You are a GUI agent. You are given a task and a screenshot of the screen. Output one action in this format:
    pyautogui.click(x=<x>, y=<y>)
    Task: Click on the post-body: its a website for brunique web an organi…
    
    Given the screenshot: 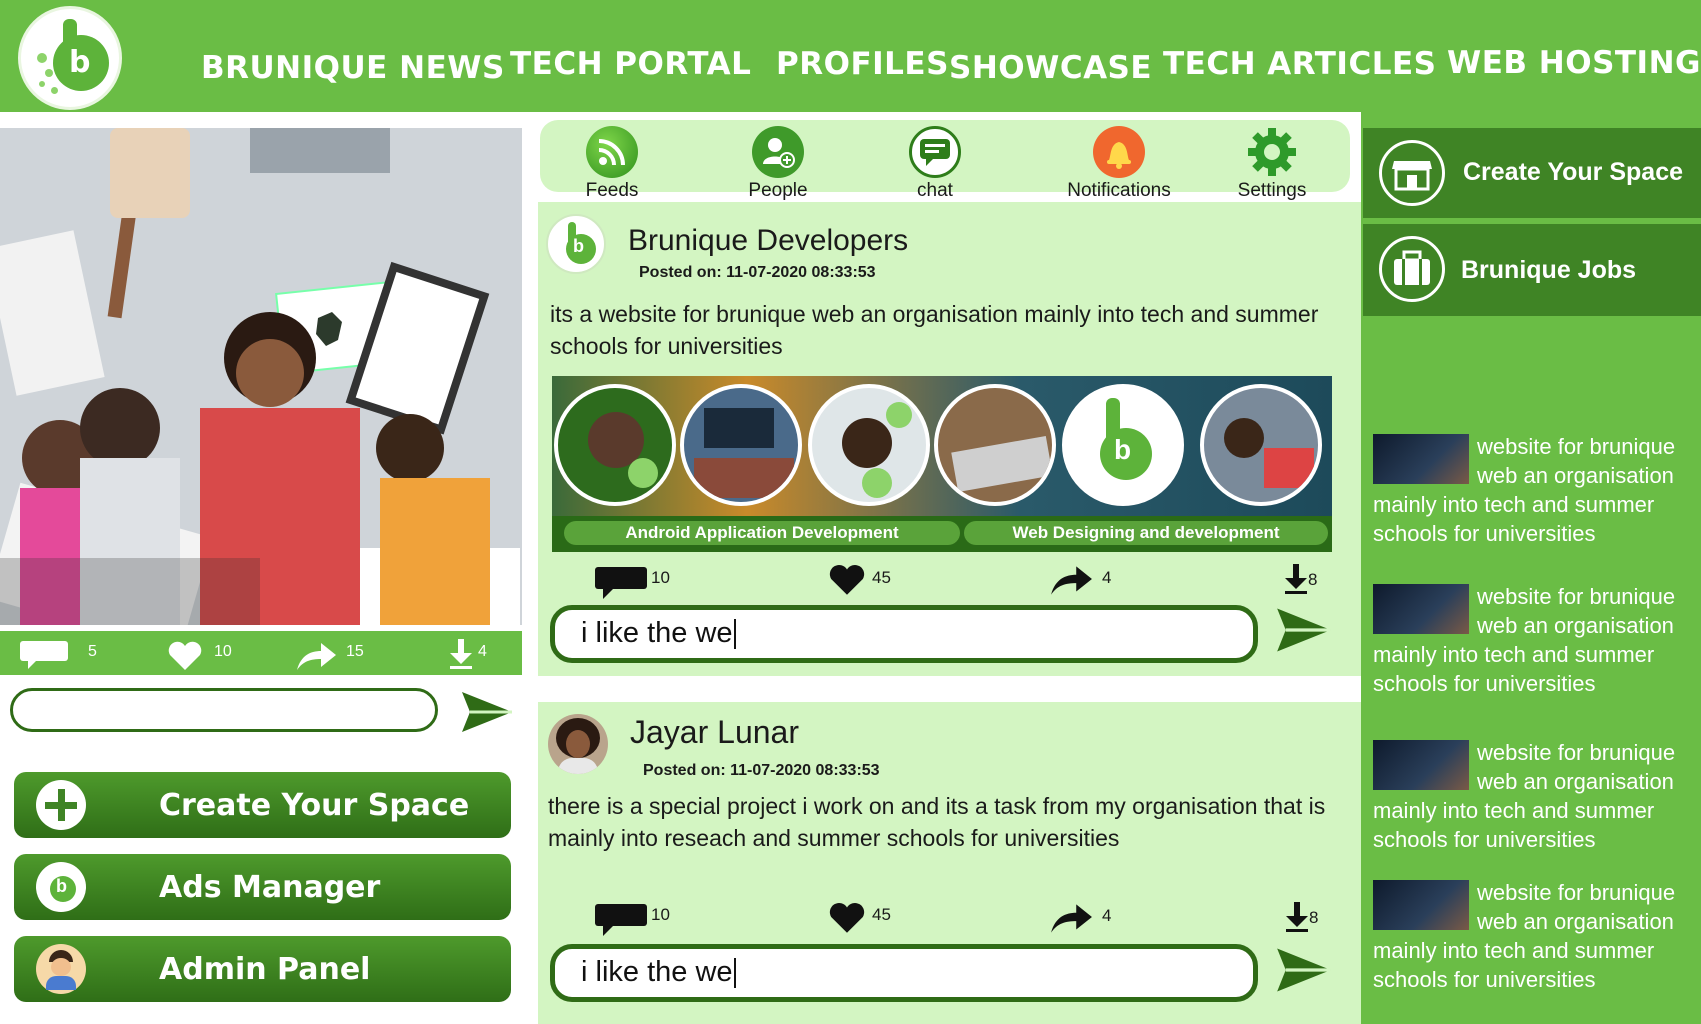 What is the action you would take?
    pyautogui.click(x=934, y=330)
    